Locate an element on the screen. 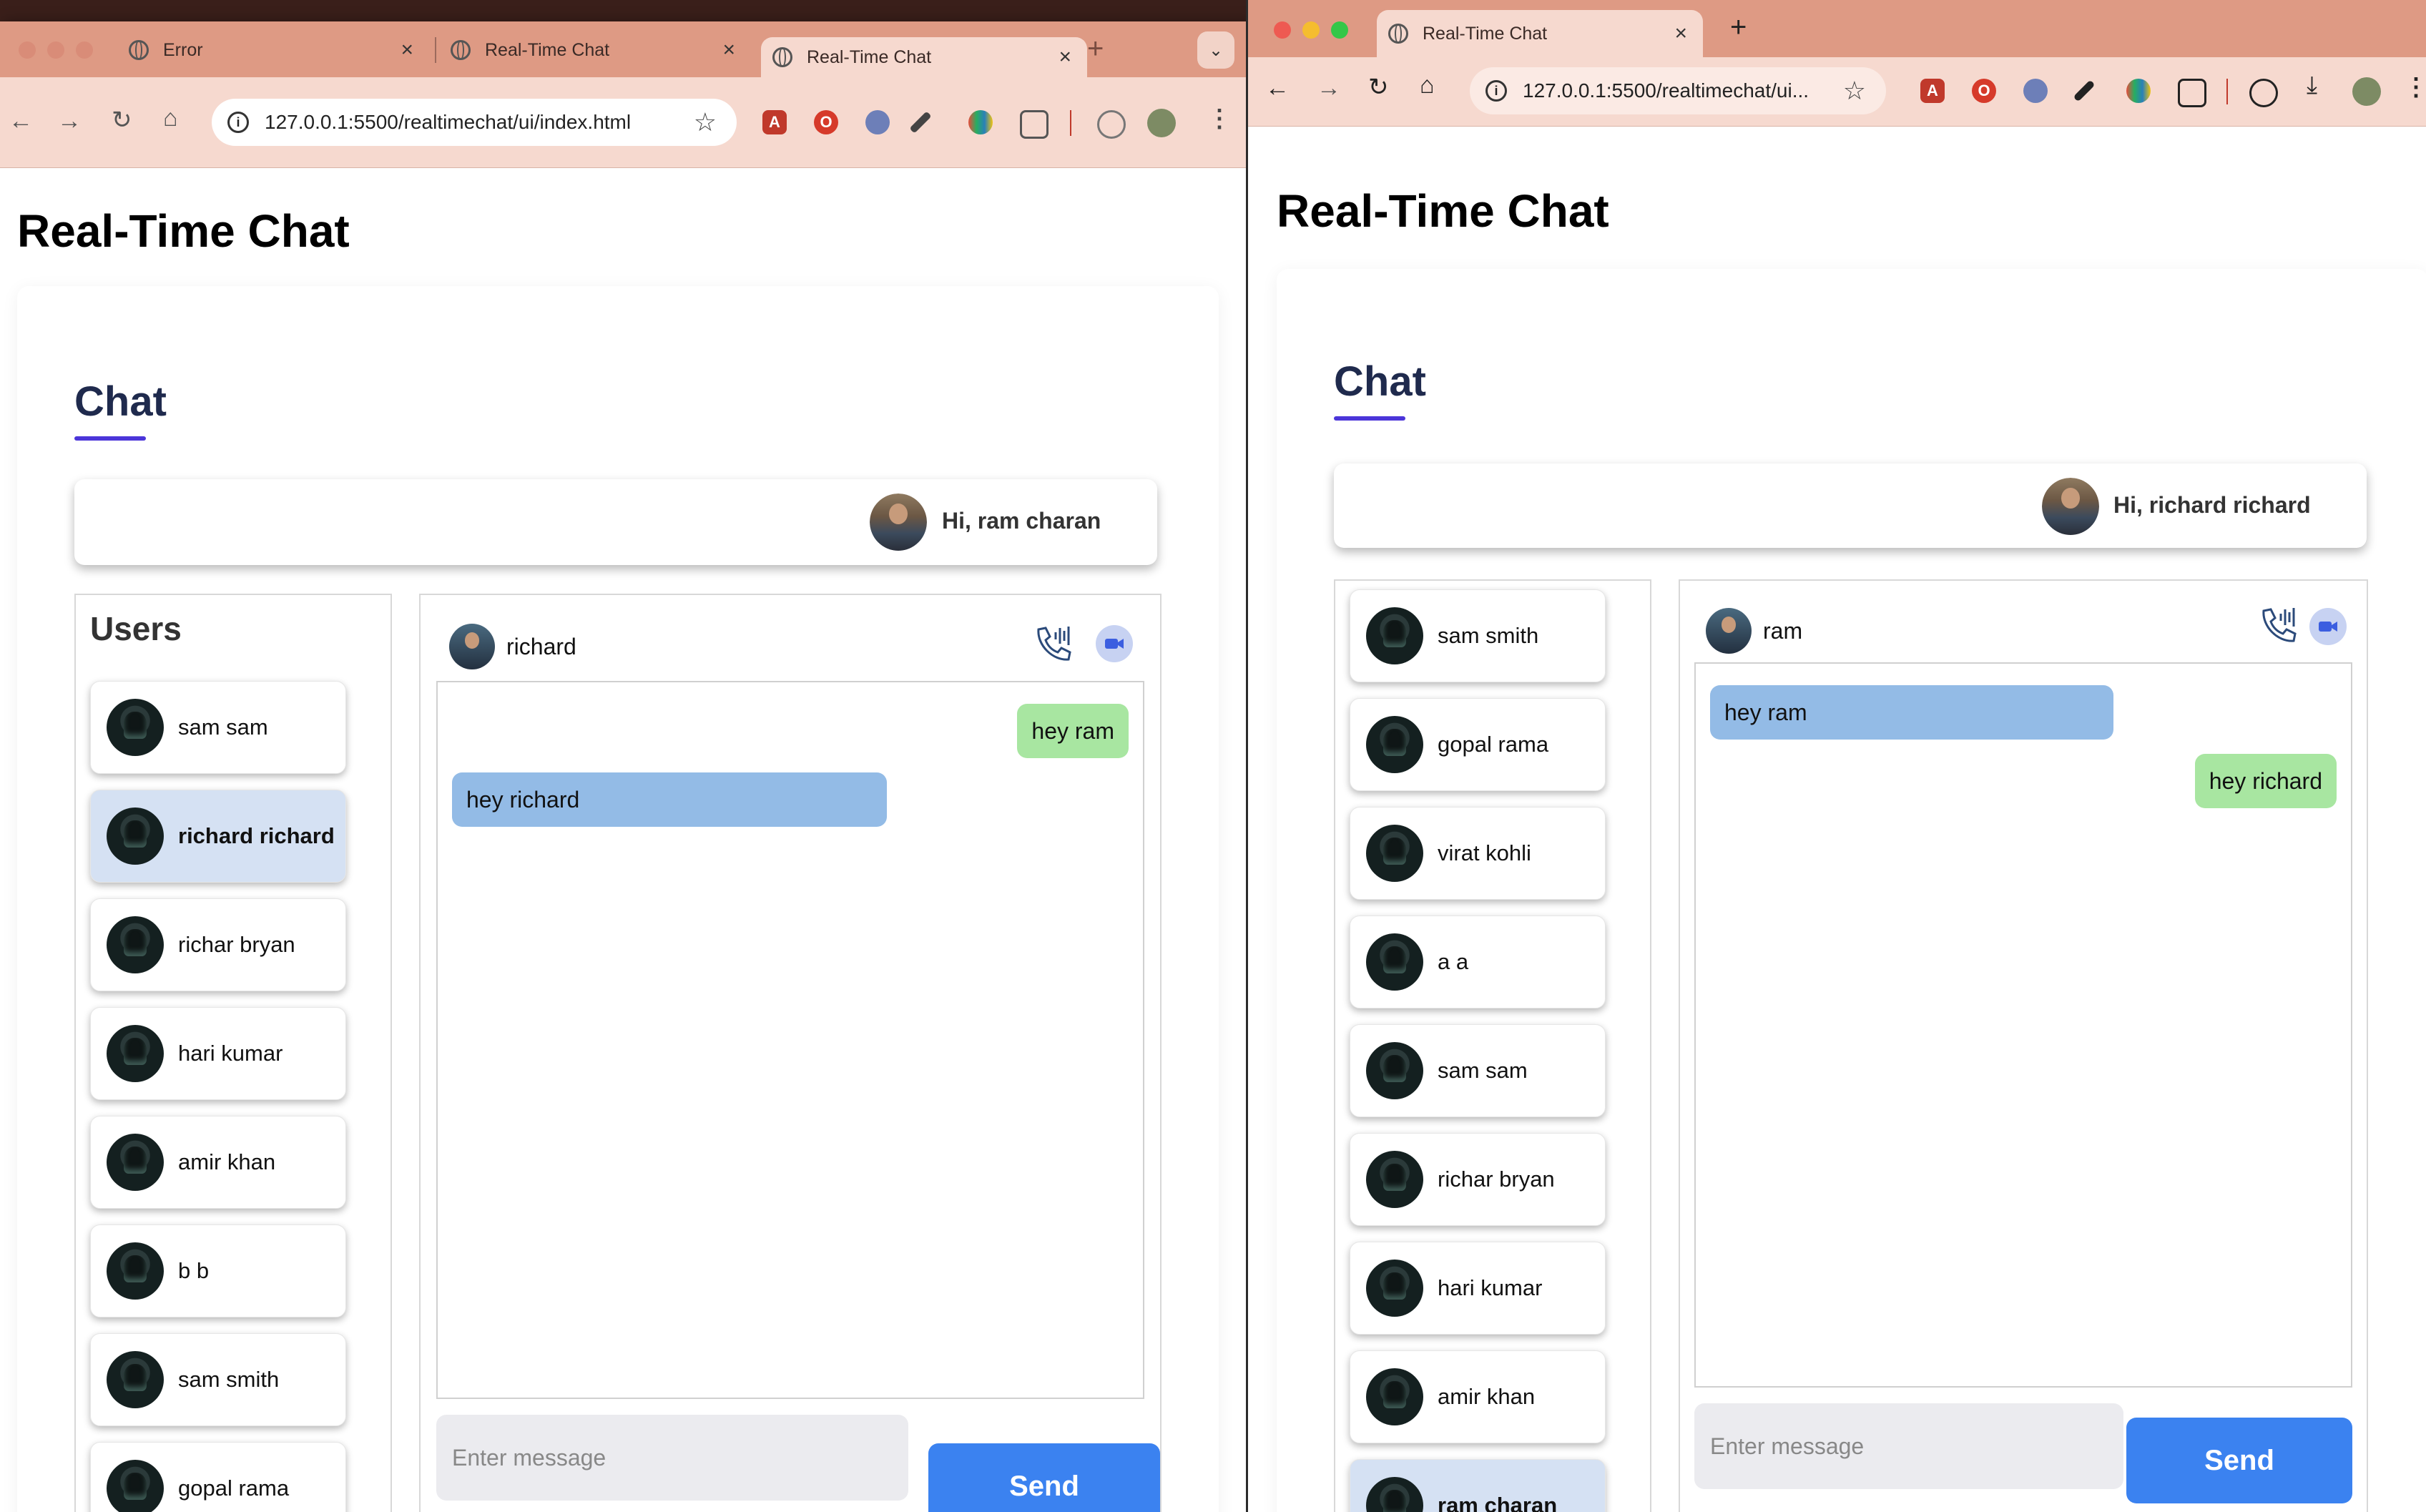 This screenshot has width=2426, height=1512. download-icon: ⤓ is located at coordinates (2312, 85).